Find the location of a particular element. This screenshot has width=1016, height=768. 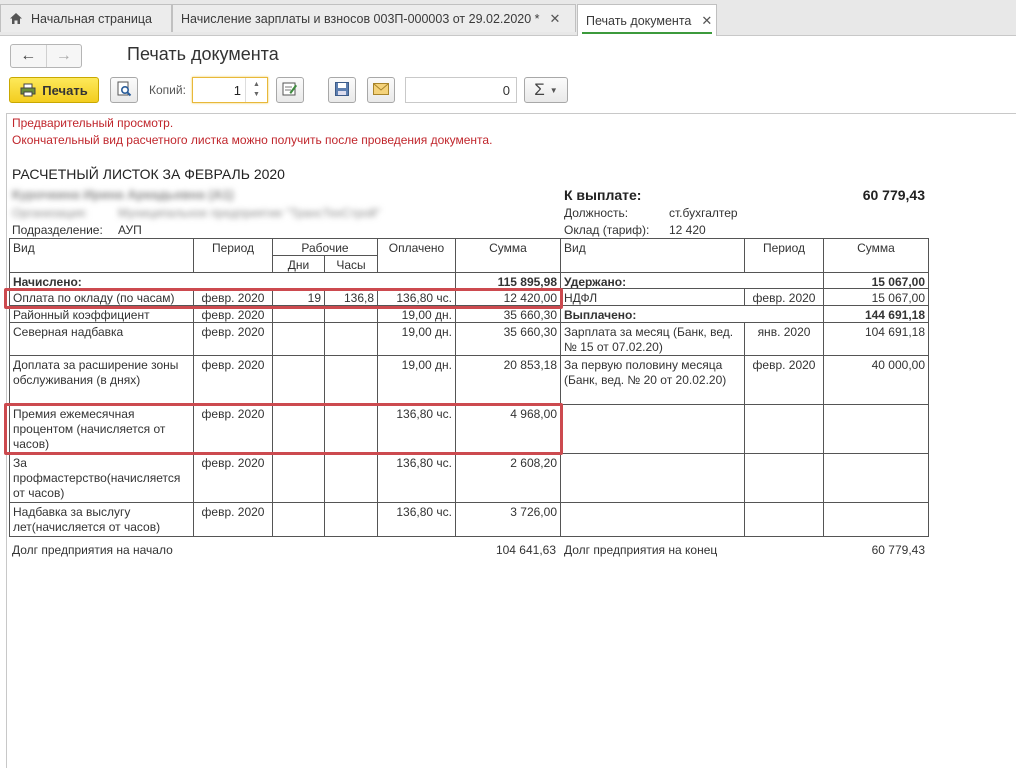

tab-print-document: Печать документа ✕ is located at coordinates (647, 20).